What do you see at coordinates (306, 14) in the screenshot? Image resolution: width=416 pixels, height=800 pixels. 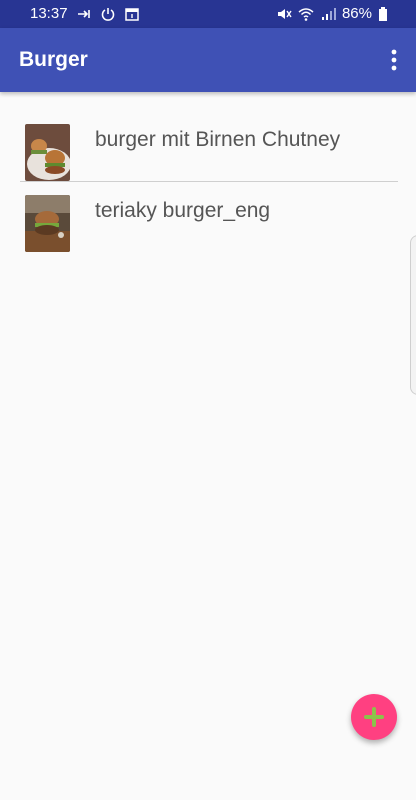 I see `wifi-icon` at bounding box center [306, 14].